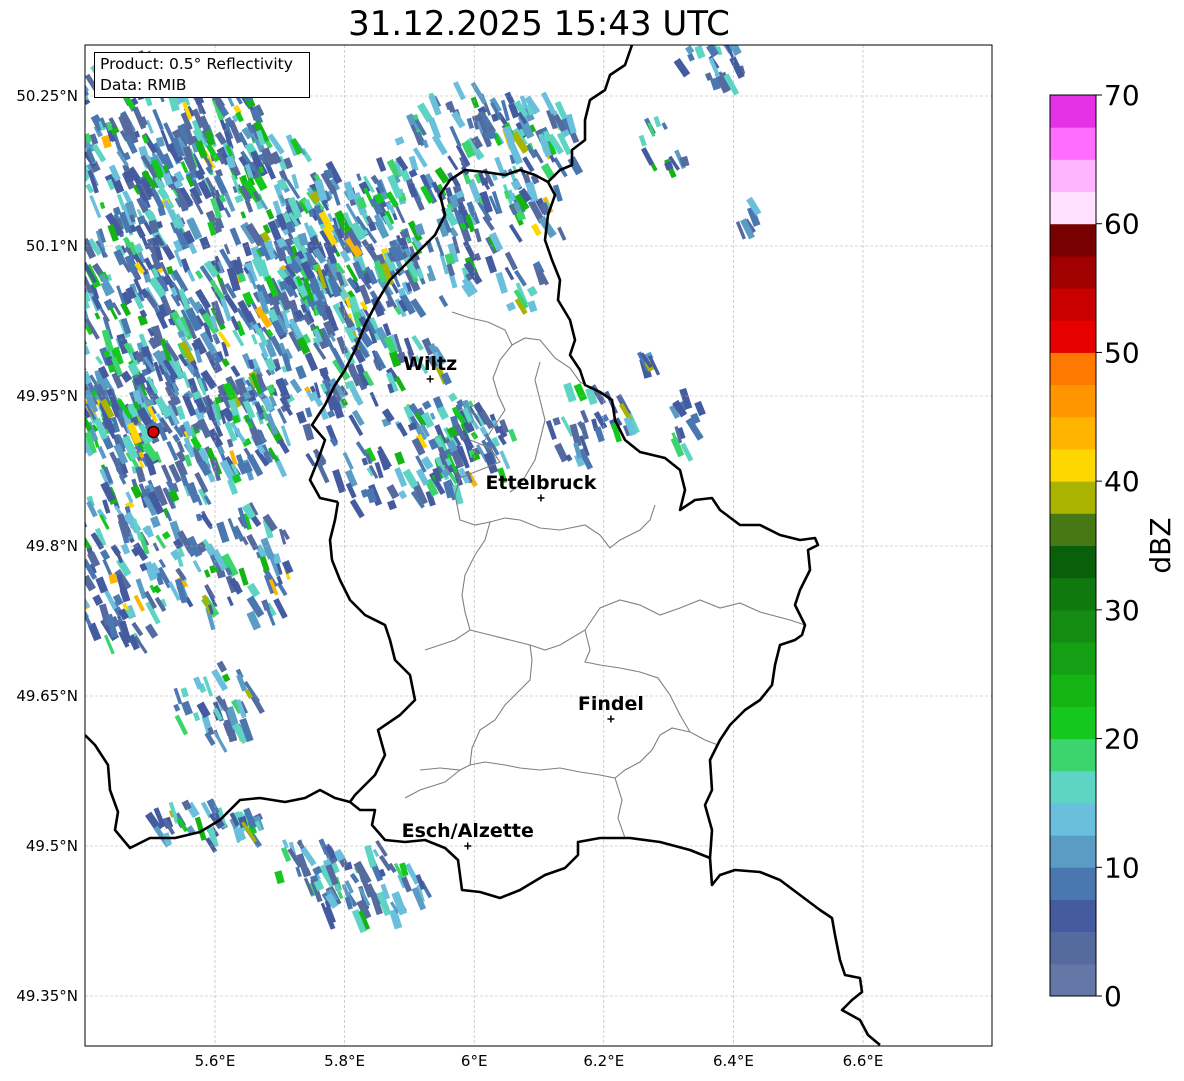 The image size is (1184, 1081). I want to click on city-label: Findel, so click(611, 704).